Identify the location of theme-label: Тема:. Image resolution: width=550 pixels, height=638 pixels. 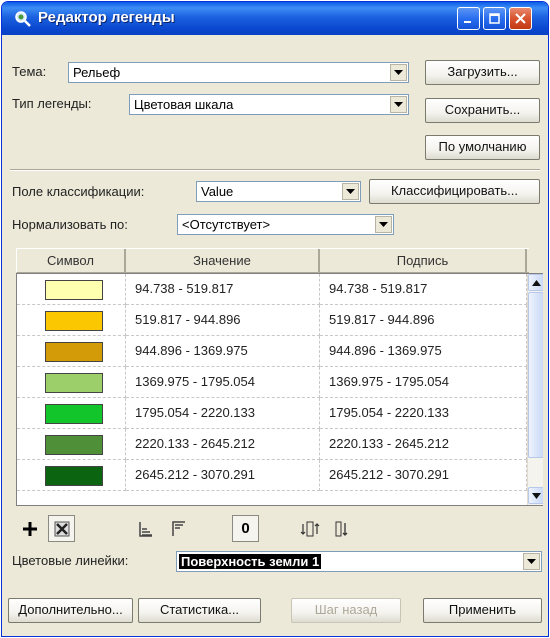
(29, 71).